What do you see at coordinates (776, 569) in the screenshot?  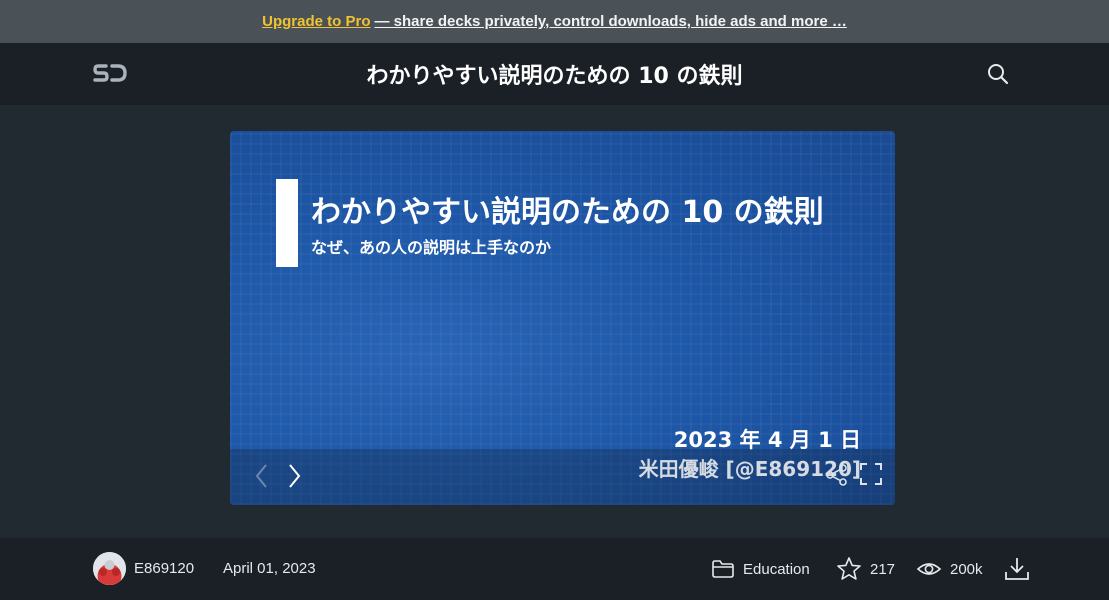 I see `category-label: Education` at bounding box center [776, 569].